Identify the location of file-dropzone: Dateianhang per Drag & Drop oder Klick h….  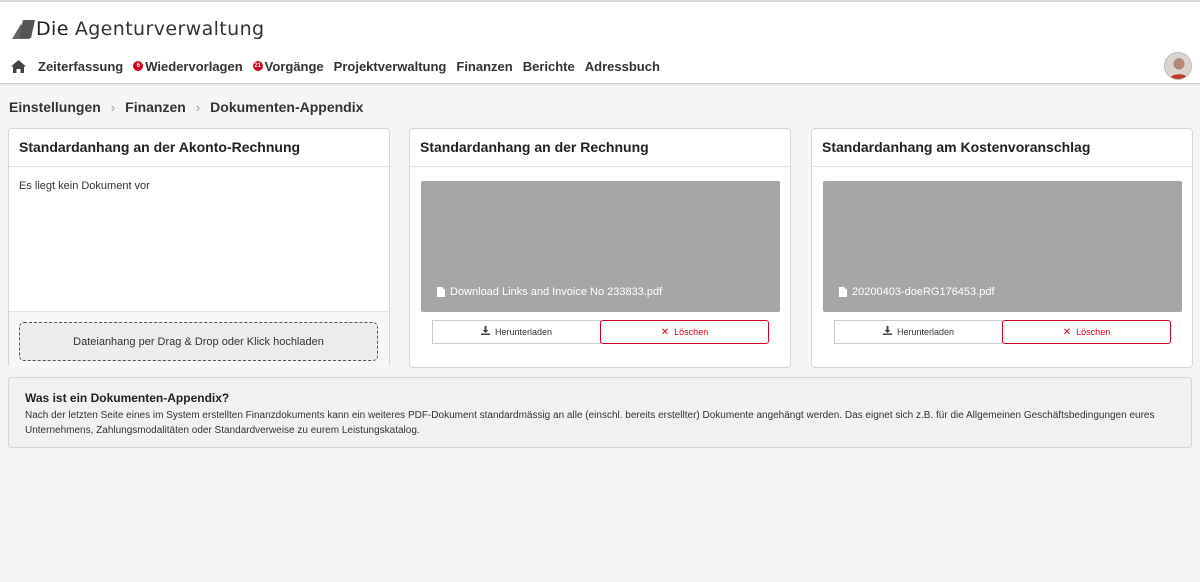
(198, 341).